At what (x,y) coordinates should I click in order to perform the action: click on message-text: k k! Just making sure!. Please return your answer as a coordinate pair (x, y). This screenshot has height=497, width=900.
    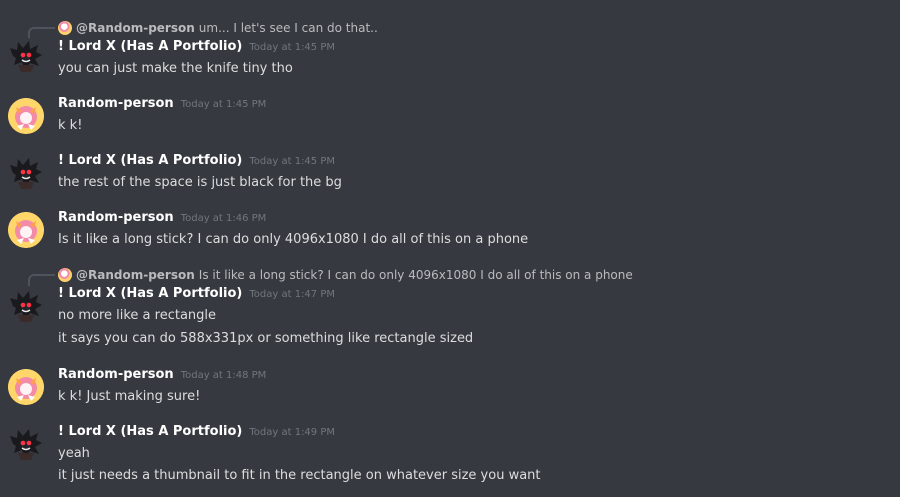
    Looking at the image, I should click on (129, 396).